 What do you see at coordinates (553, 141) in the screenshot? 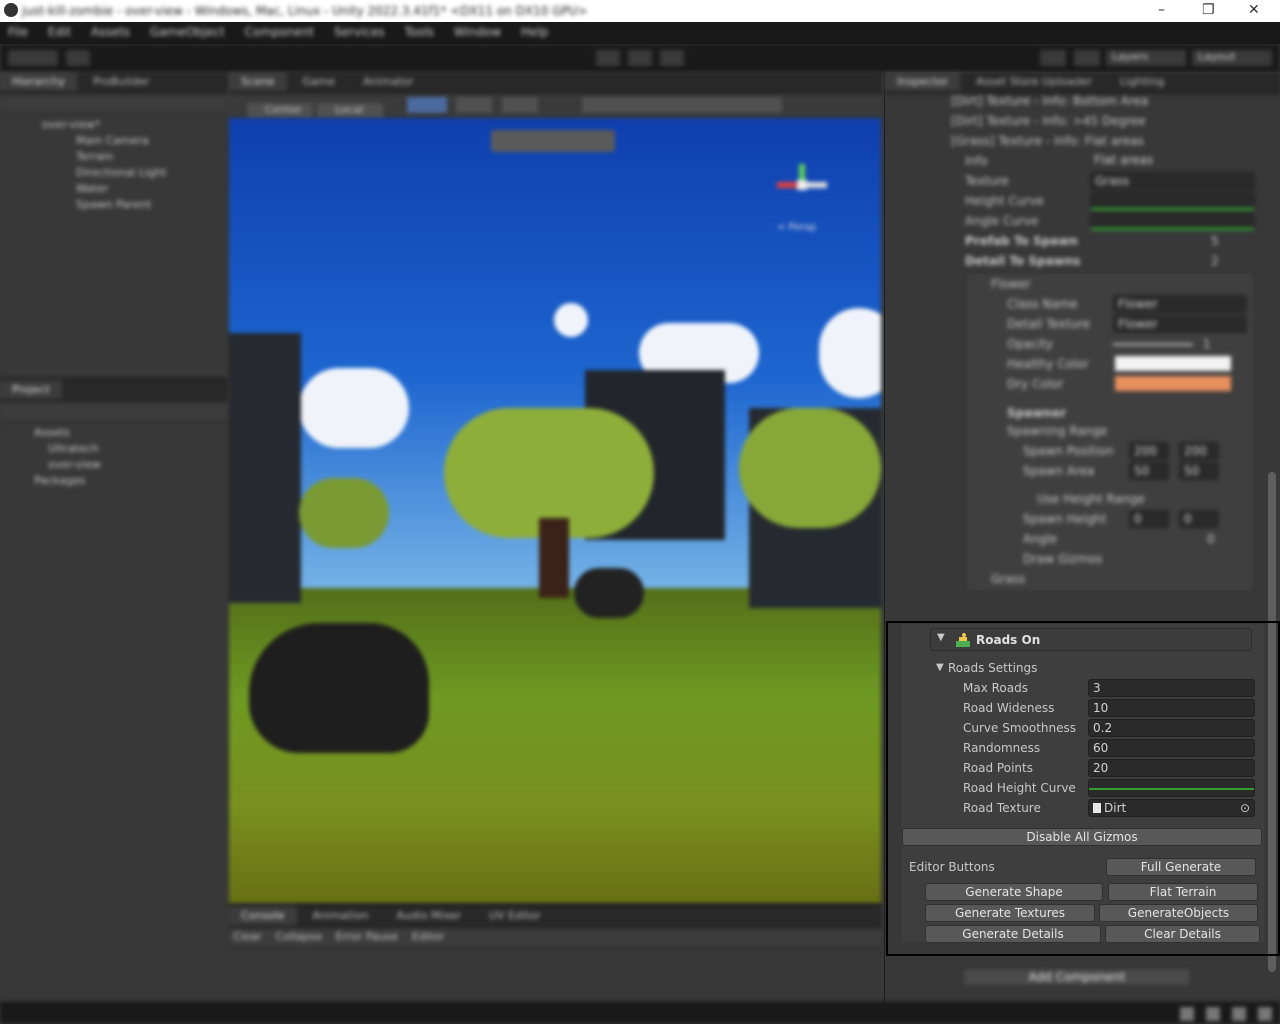
I see `scene-overlay-toolbar` at bounding box center [553, 141].